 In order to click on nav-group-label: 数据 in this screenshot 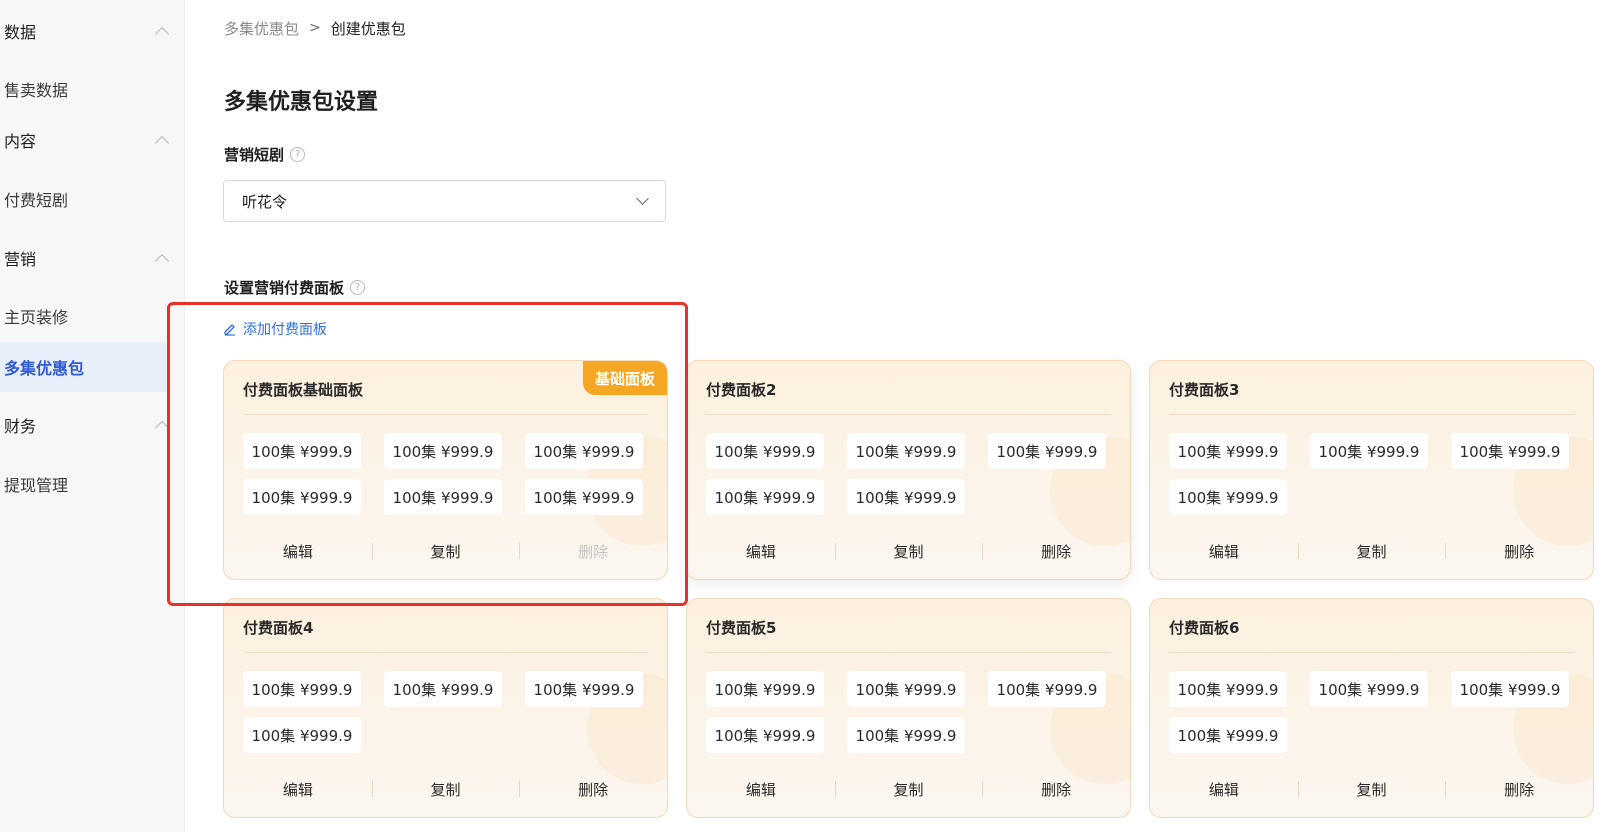, I will do `click(20, 32)`.